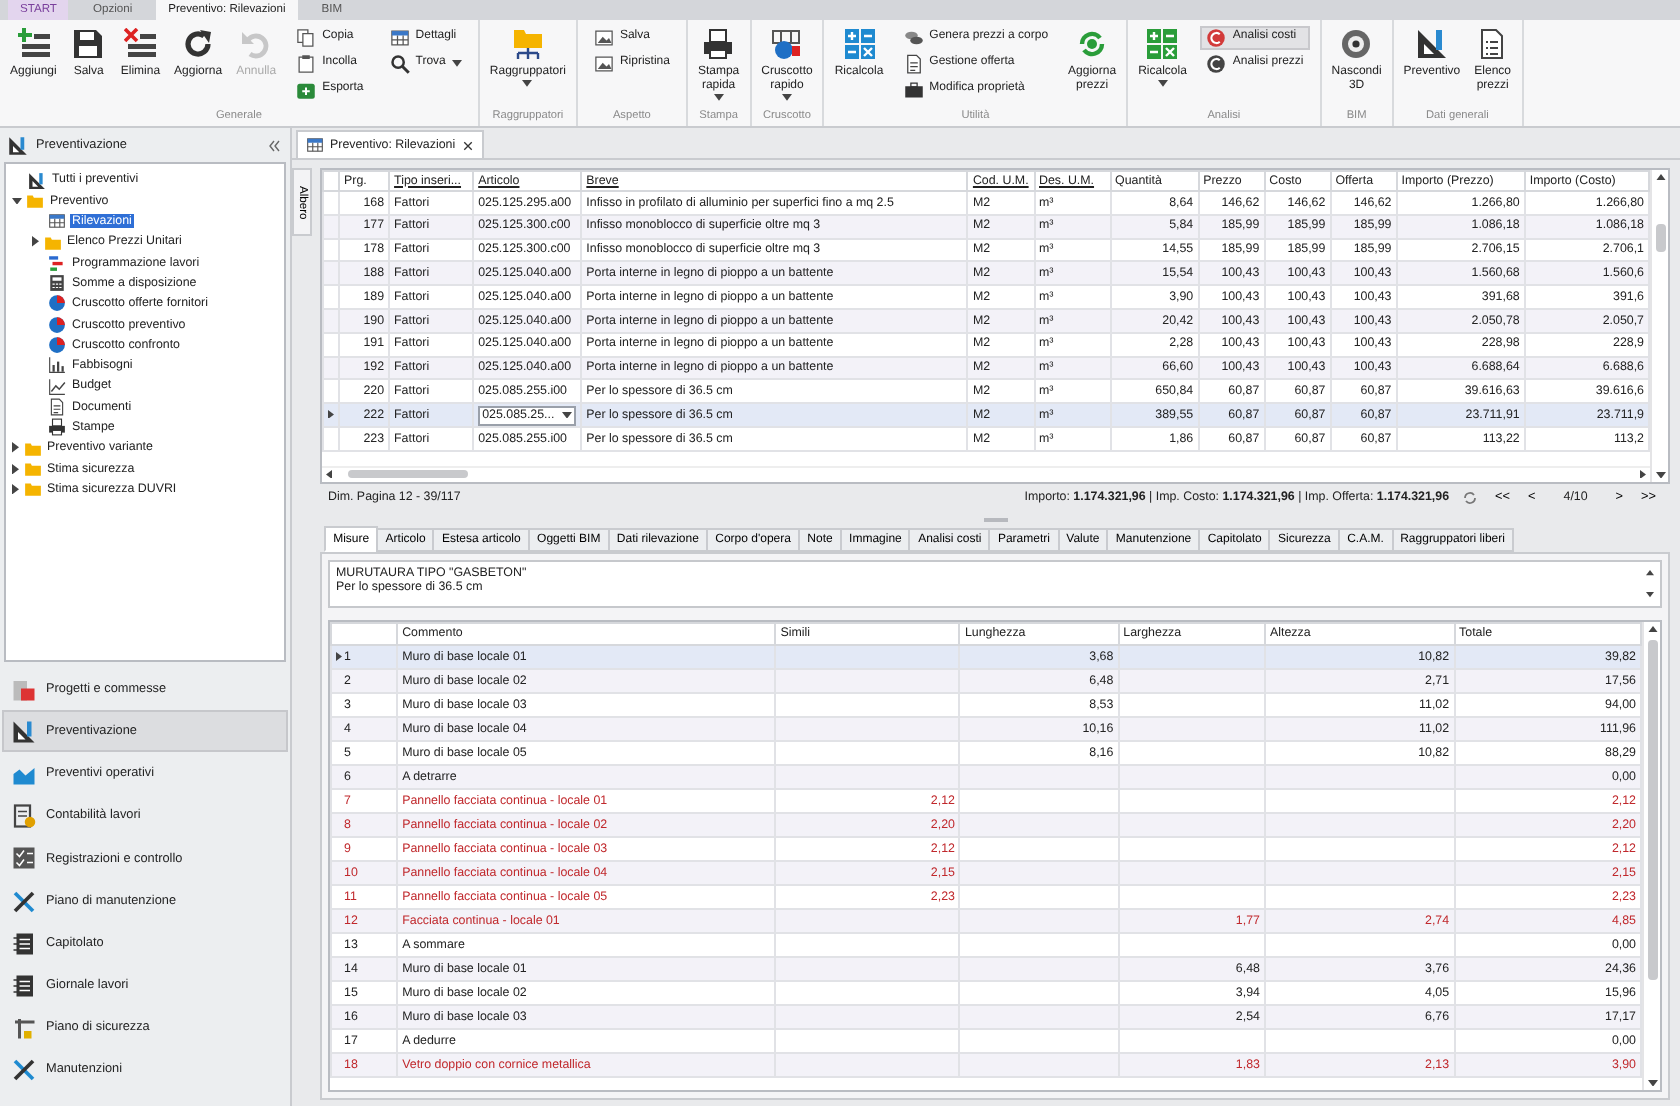  I want to click on refresh-icon, so click(198, 44).